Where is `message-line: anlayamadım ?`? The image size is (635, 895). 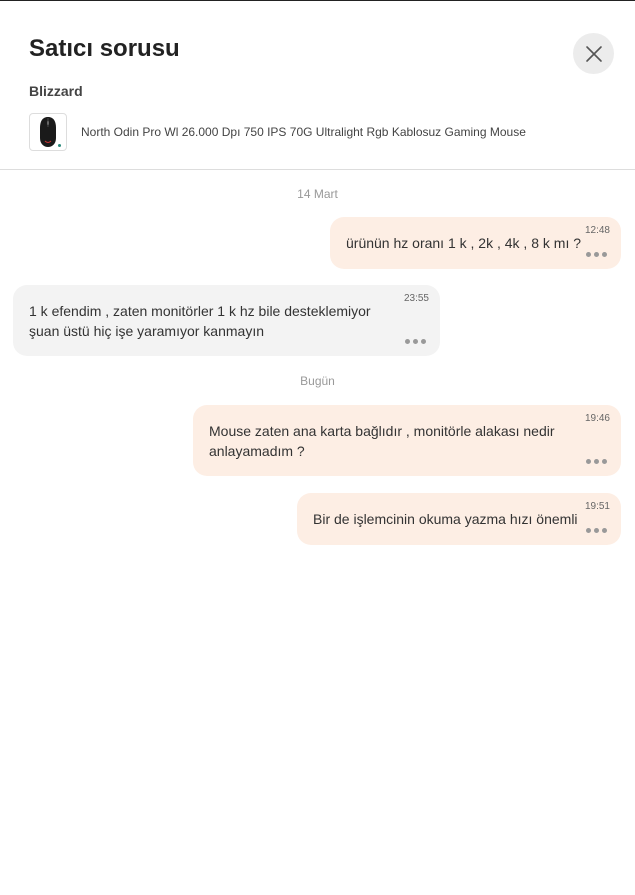 message-line: anlayamadım ? is located at coordinates (257, 451).